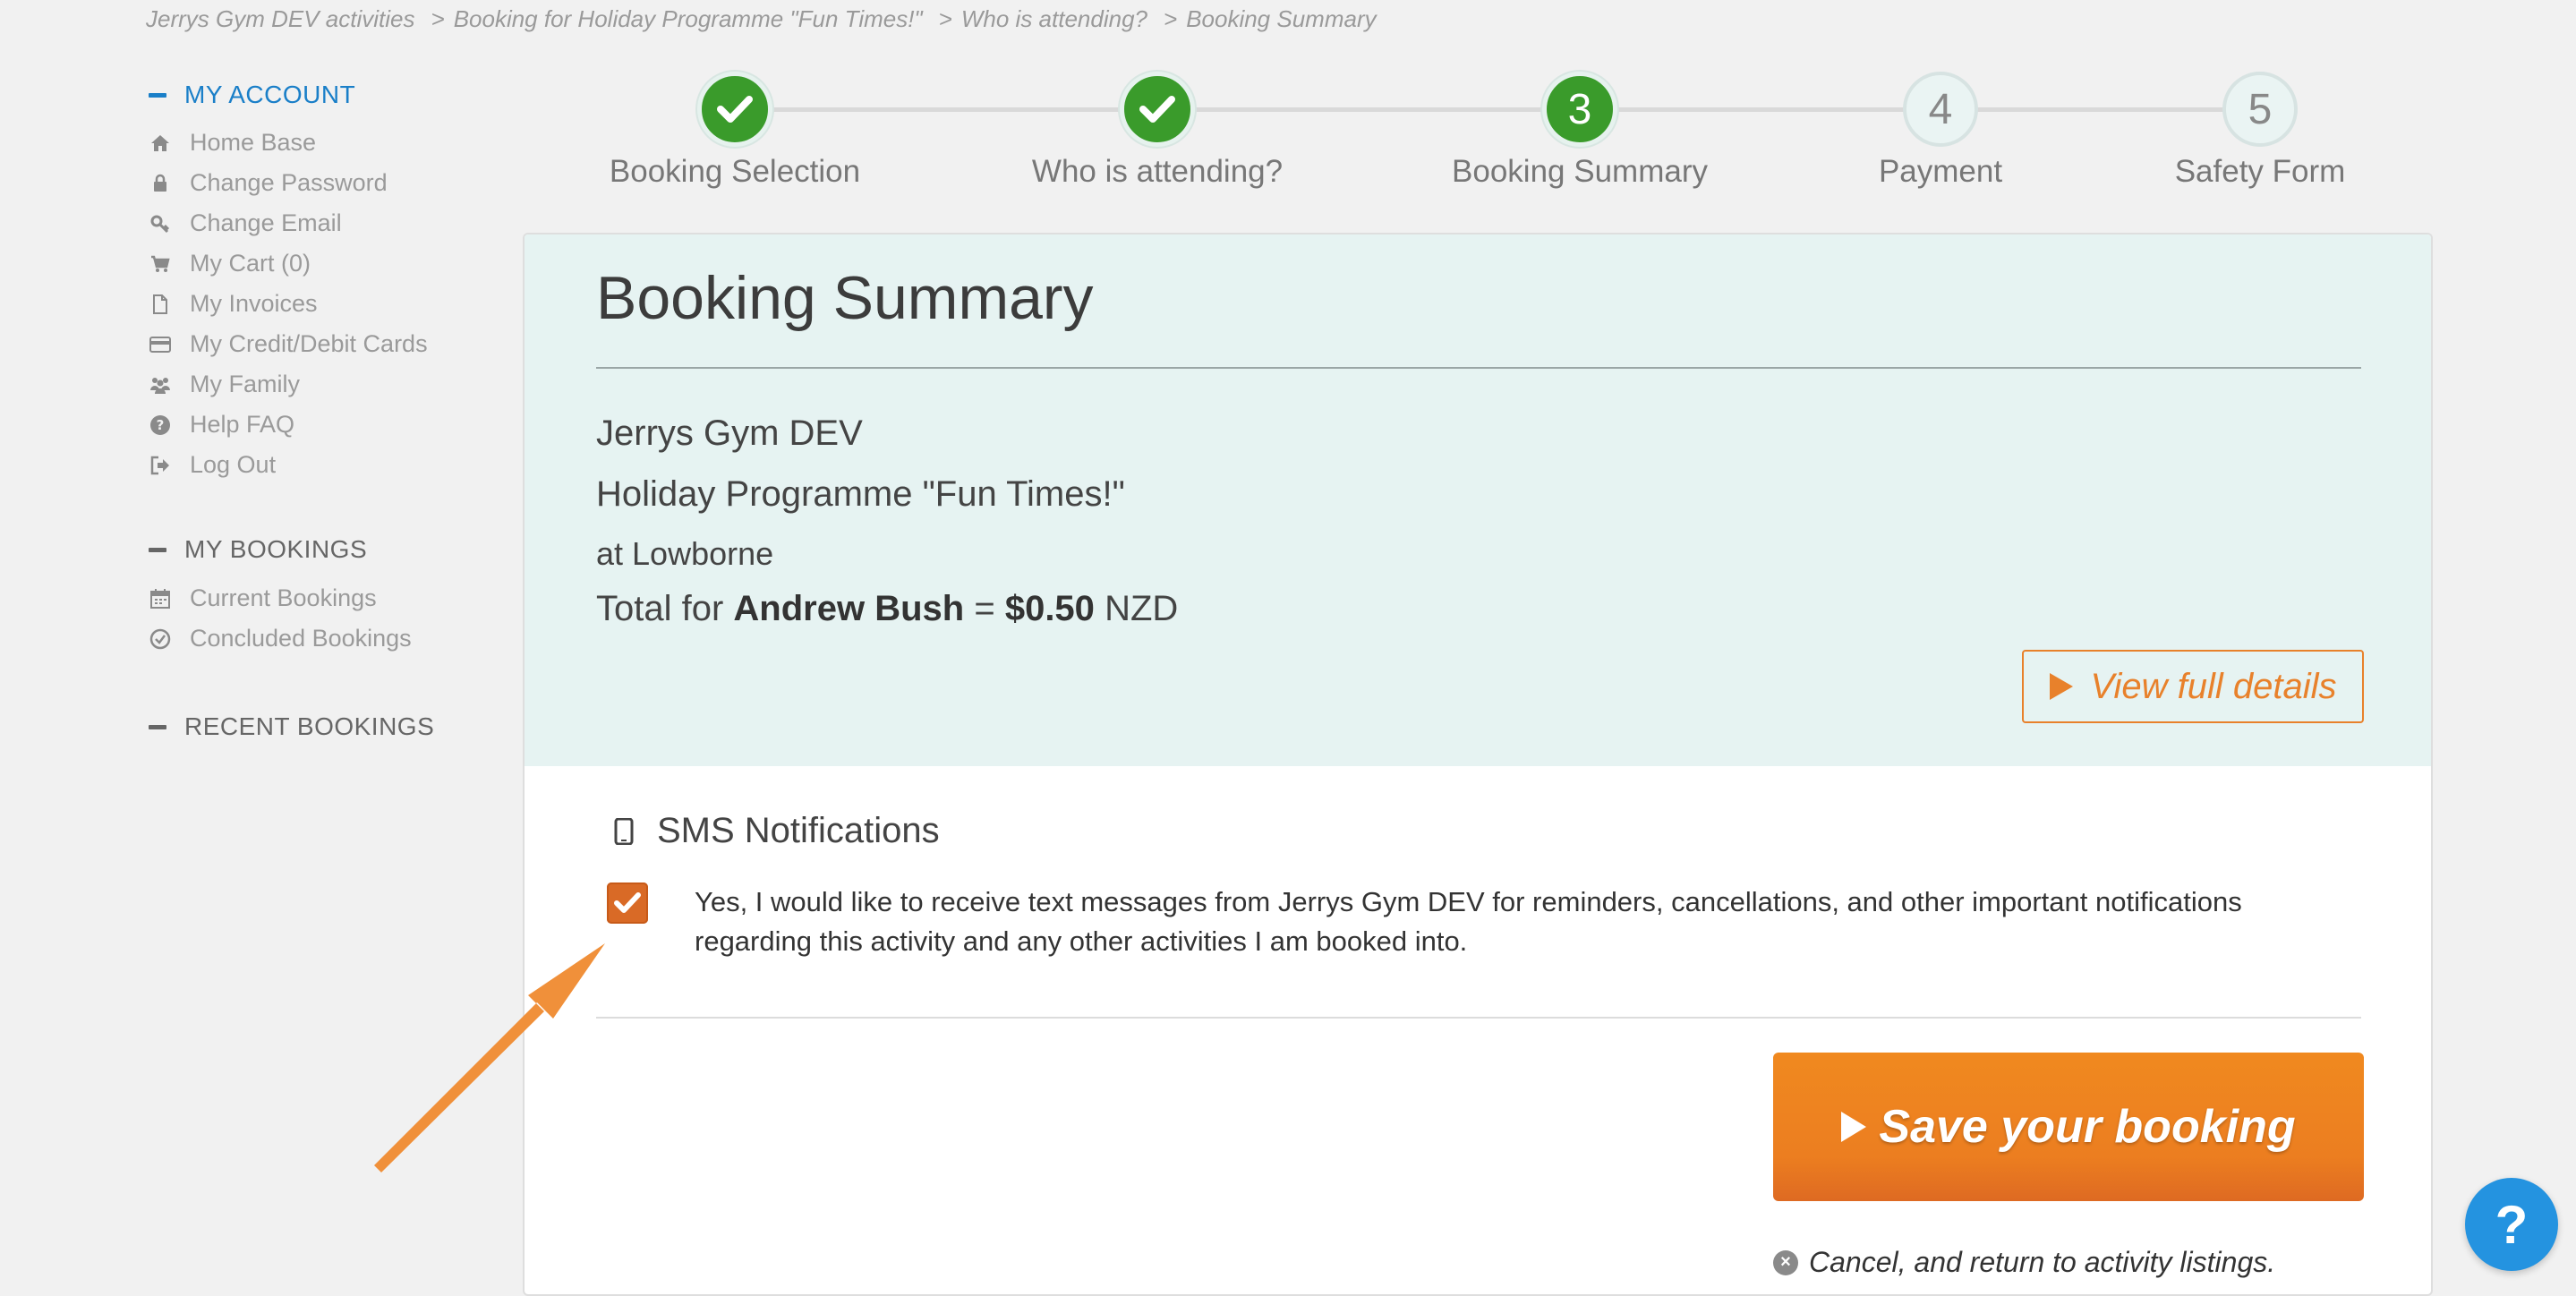 This screenshot has width=2576, height=1296. Describe the element at coordinates (984, 609) in the screenshot. I see `equals-sign: =` at that location.